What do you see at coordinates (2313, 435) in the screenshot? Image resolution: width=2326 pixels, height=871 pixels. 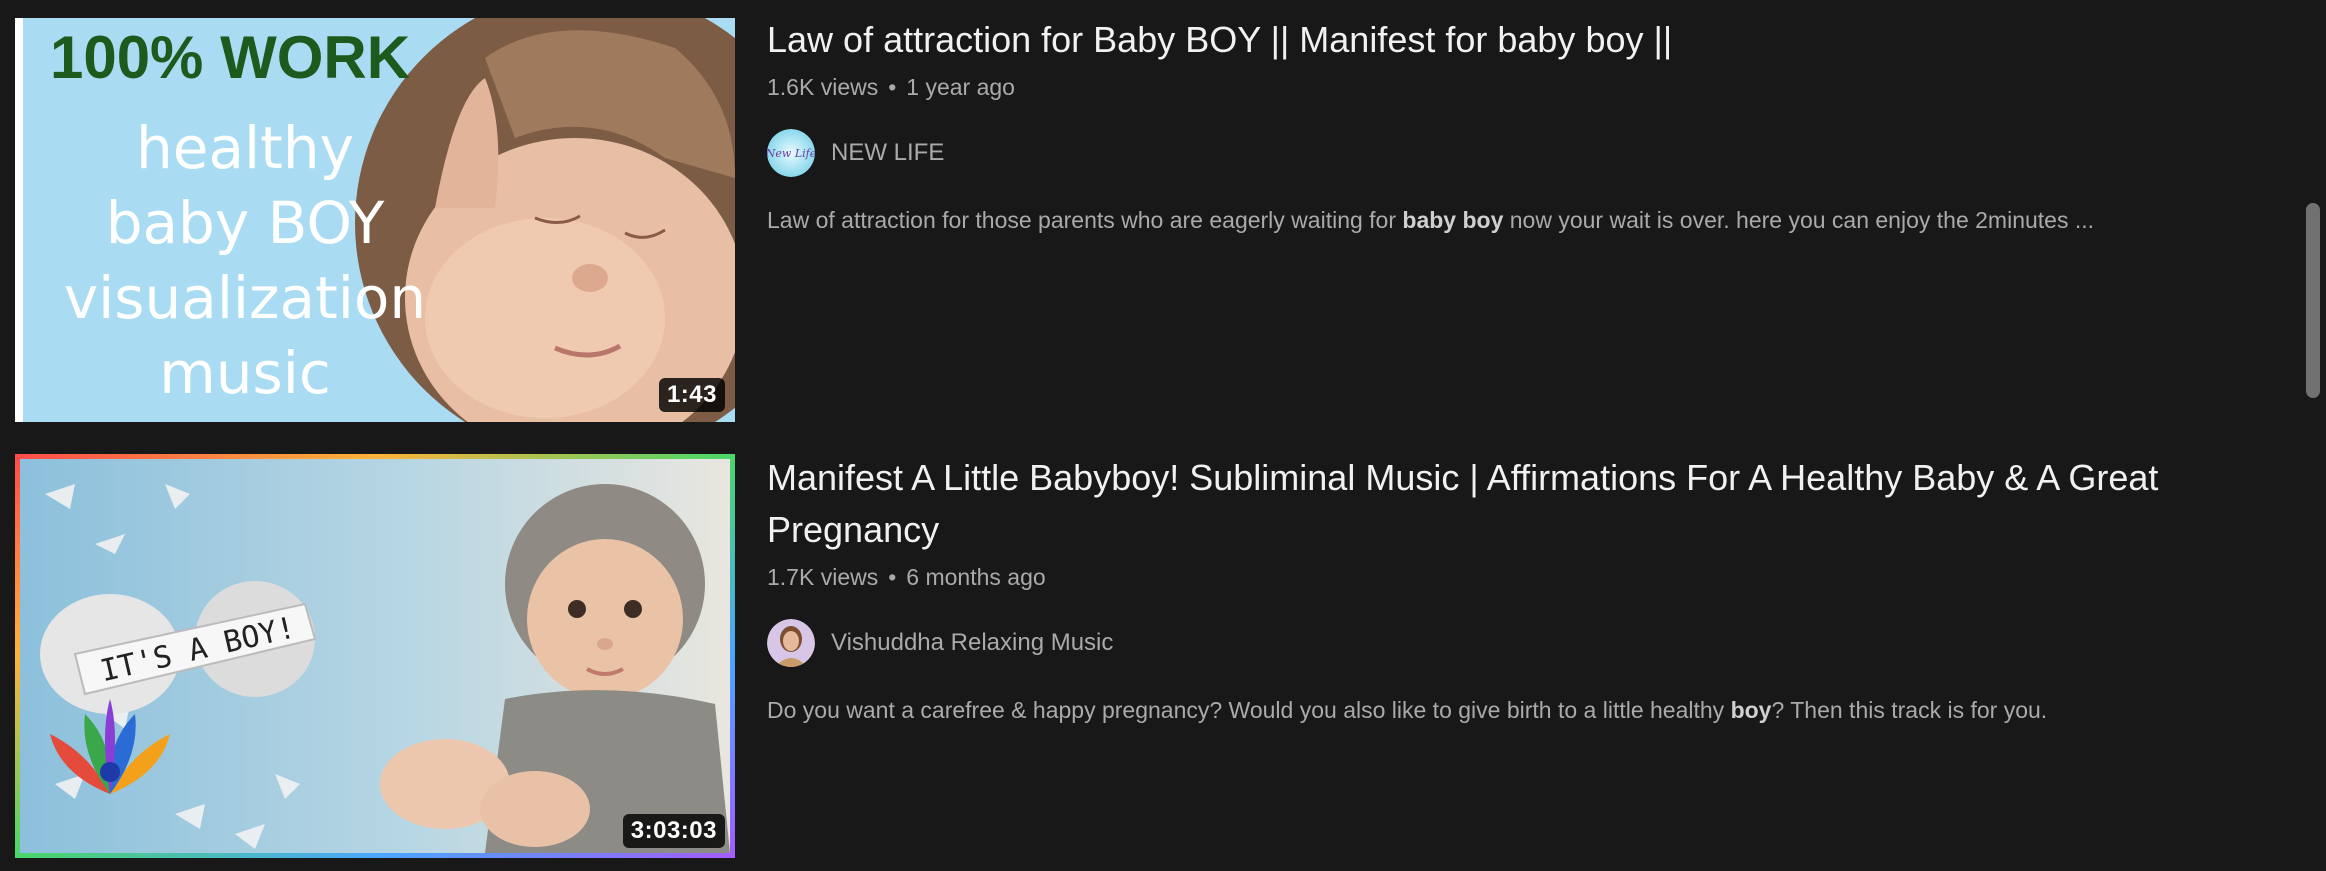 I see `scrollbar` at bounding box center [2313, 435].